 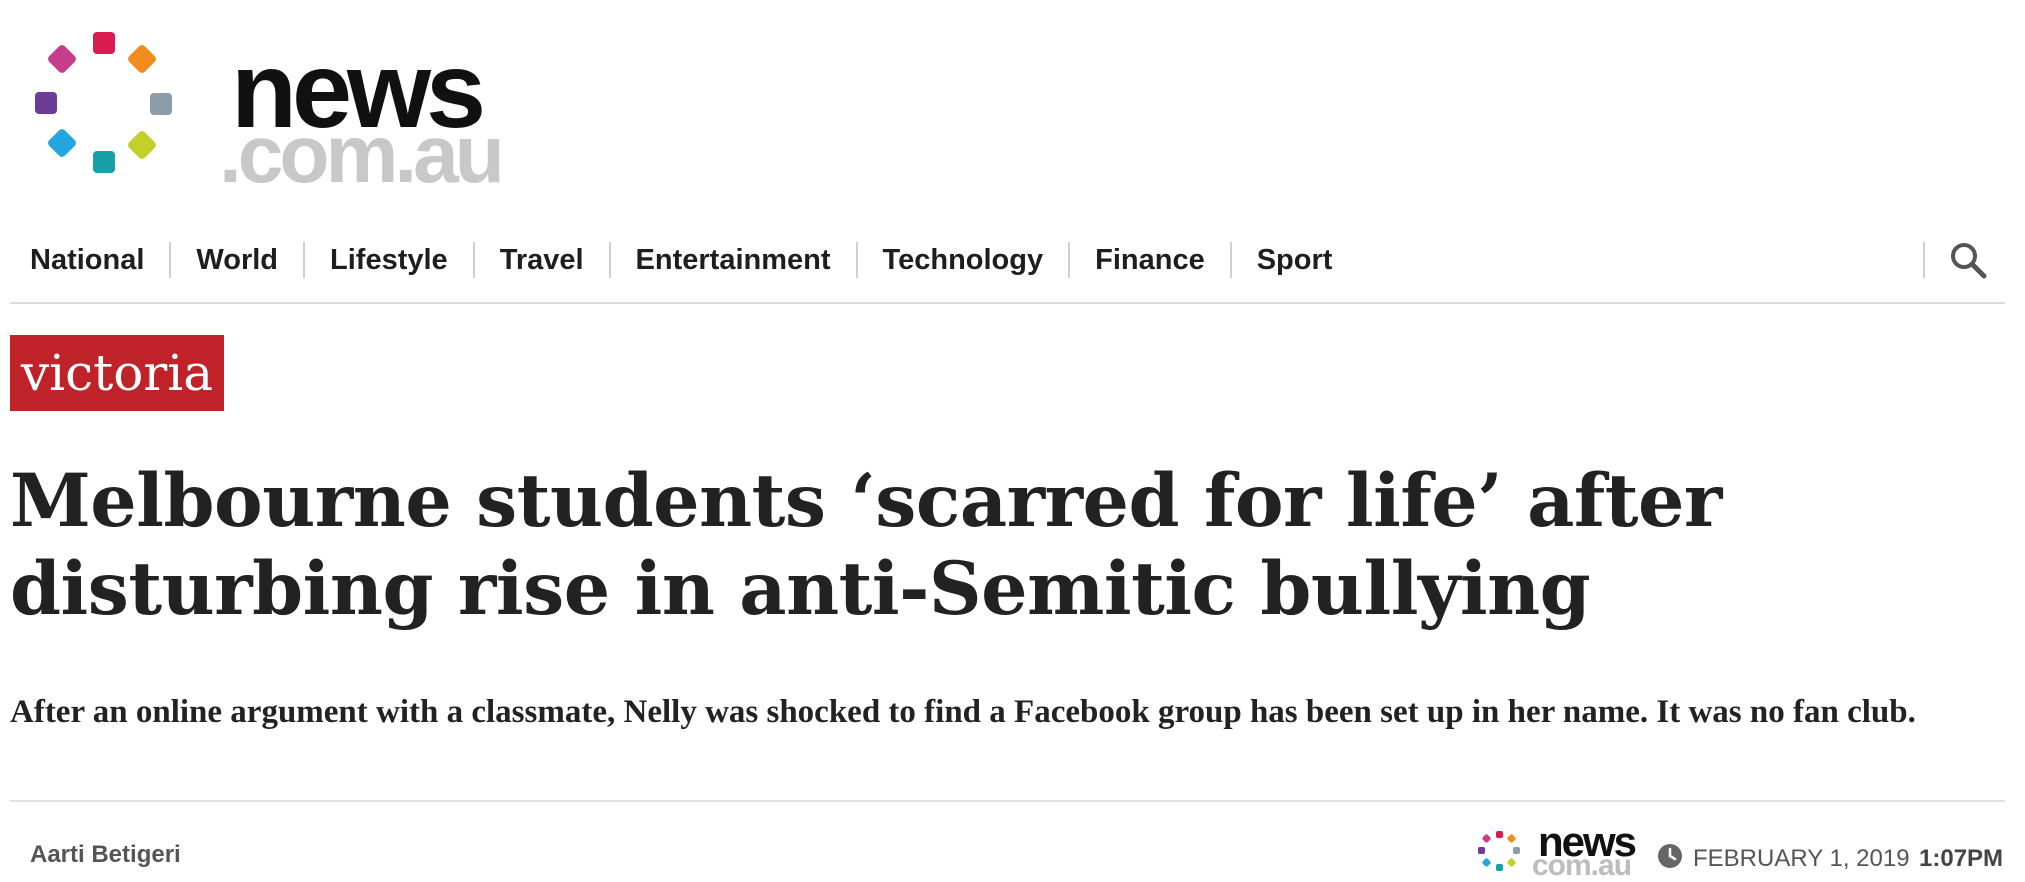 What do you see at coordinates (1670, 856) in the screenshot?
I see `clock-icon` at bounding box center [1670, 856].